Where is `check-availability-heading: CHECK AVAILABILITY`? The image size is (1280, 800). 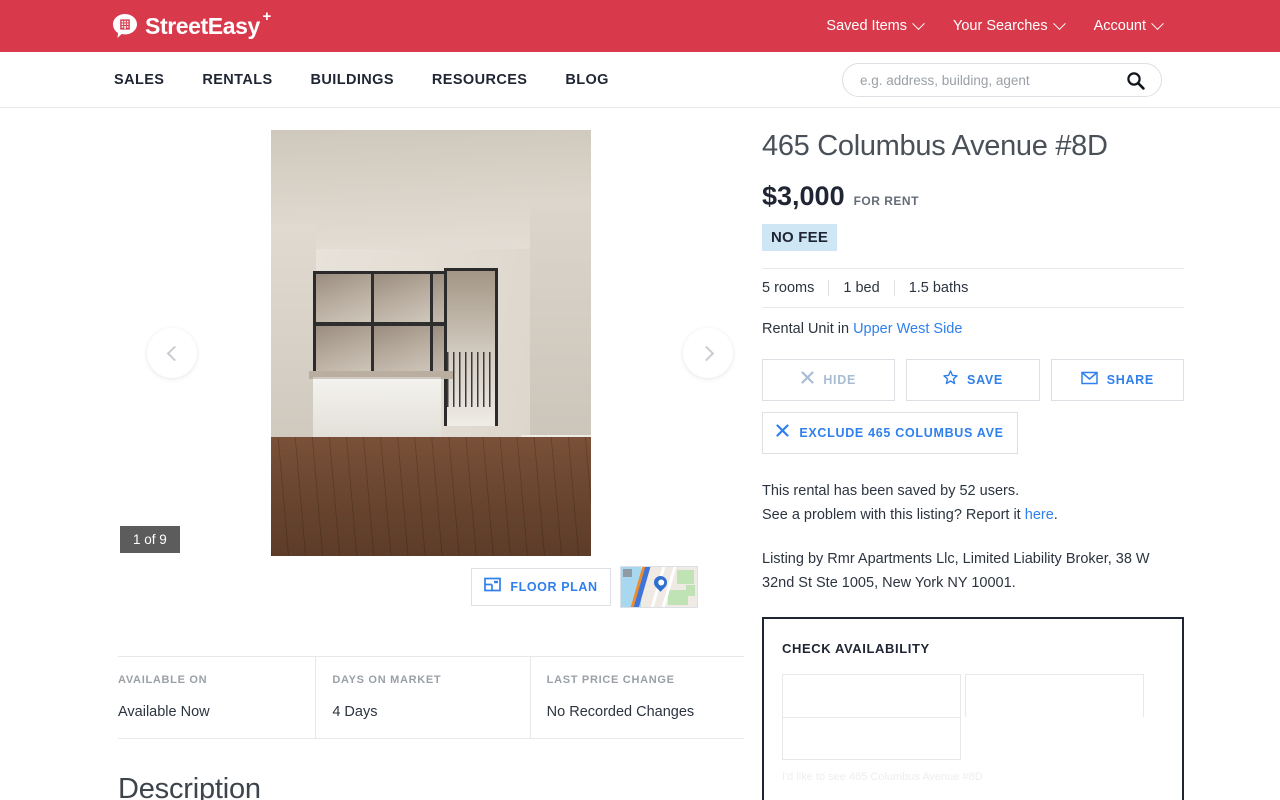 check-availability-heading: CHECK AVAILABILITY is located at coordinates (856, 648).